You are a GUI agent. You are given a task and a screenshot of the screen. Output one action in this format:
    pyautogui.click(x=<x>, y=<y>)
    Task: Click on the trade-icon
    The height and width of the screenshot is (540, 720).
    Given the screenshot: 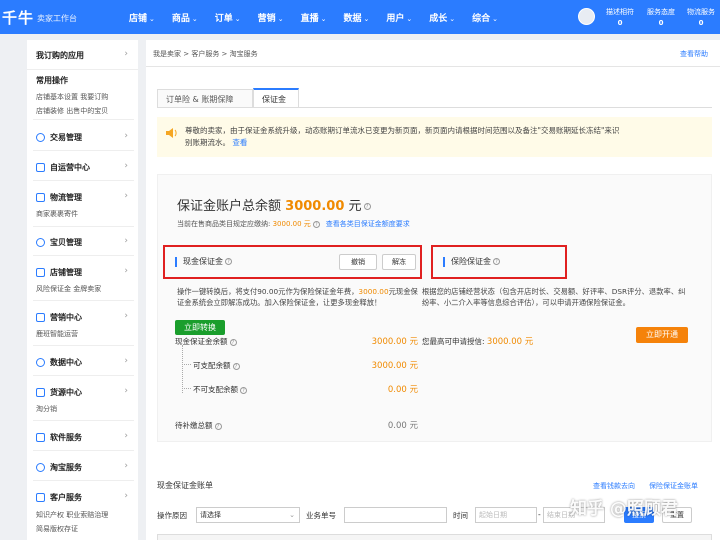 What is the action you would take?
    pyautogui.click(x=40, y=137)
    